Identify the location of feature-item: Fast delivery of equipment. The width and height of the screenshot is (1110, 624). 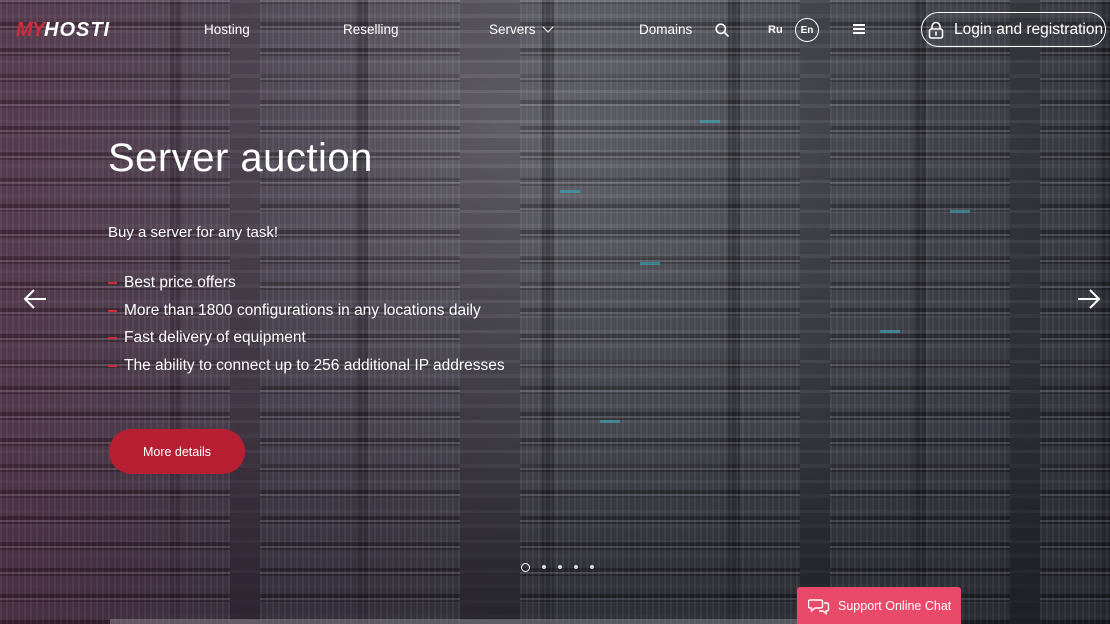
(306, 341).